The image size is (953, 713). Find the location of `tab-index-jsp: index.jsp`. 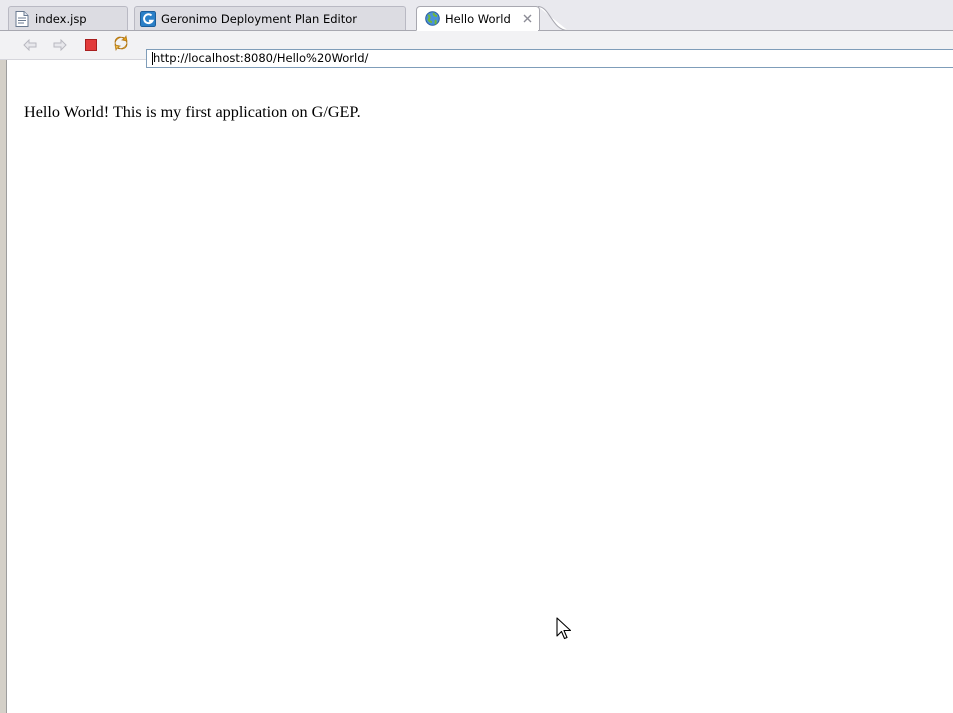

tab-index-jsp: index.jsp is located at coordinates (68, 18).